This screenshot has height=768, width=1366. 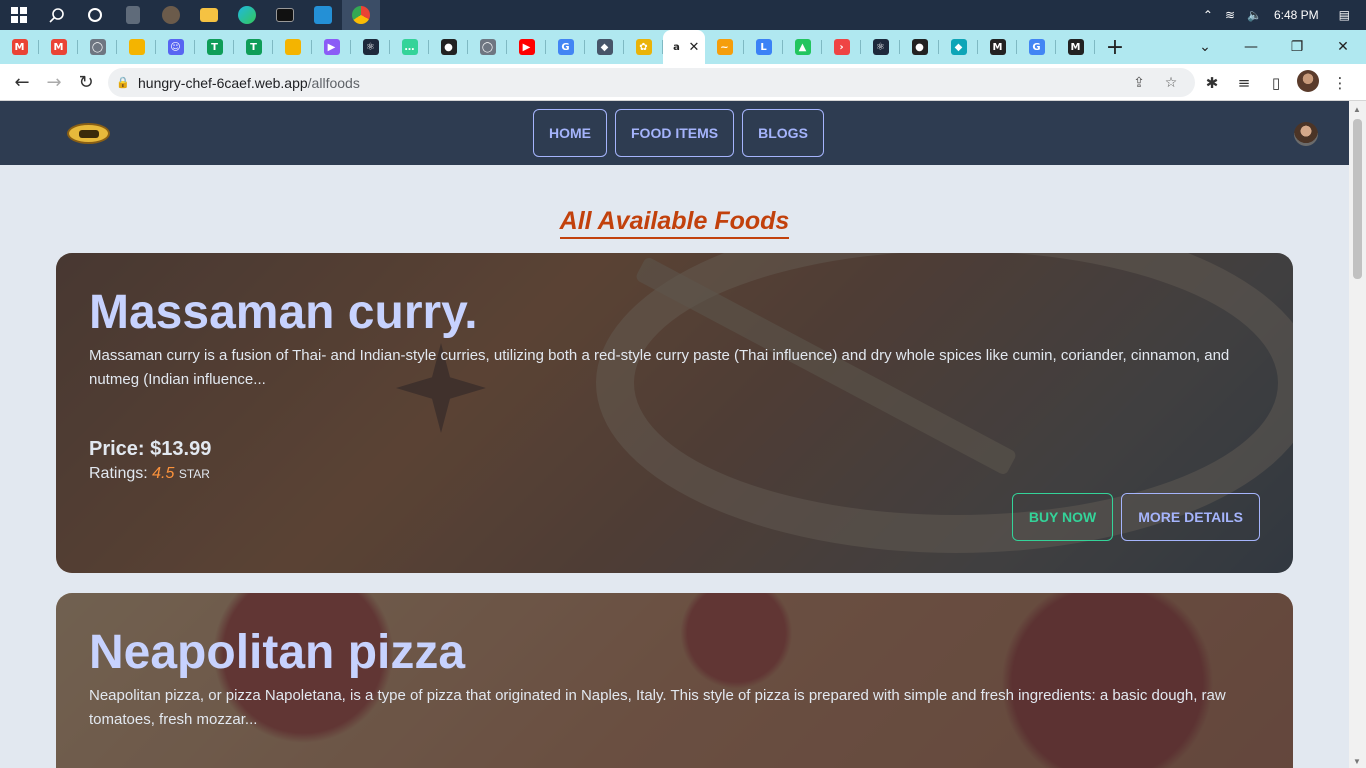 I want to click on more-details-button: MORE DETAILS, so click(x=1190, y=517).